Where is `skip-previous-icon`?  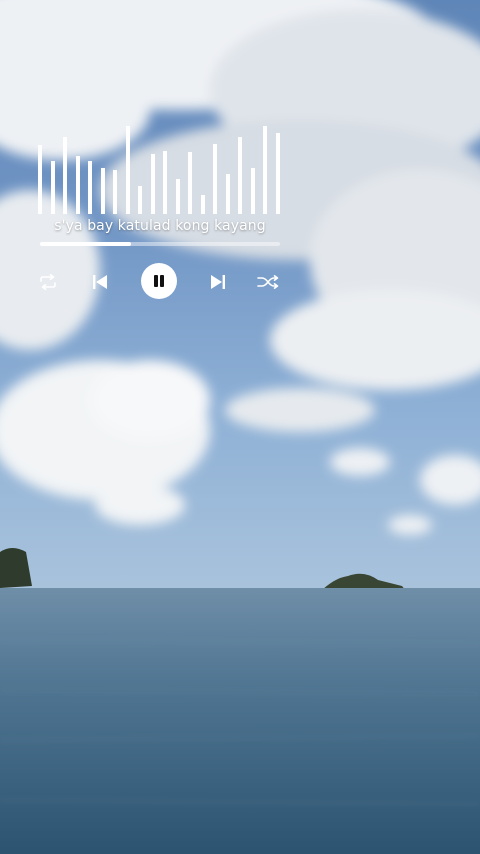 skip-previous-icon is located at coordinates (100, 282).